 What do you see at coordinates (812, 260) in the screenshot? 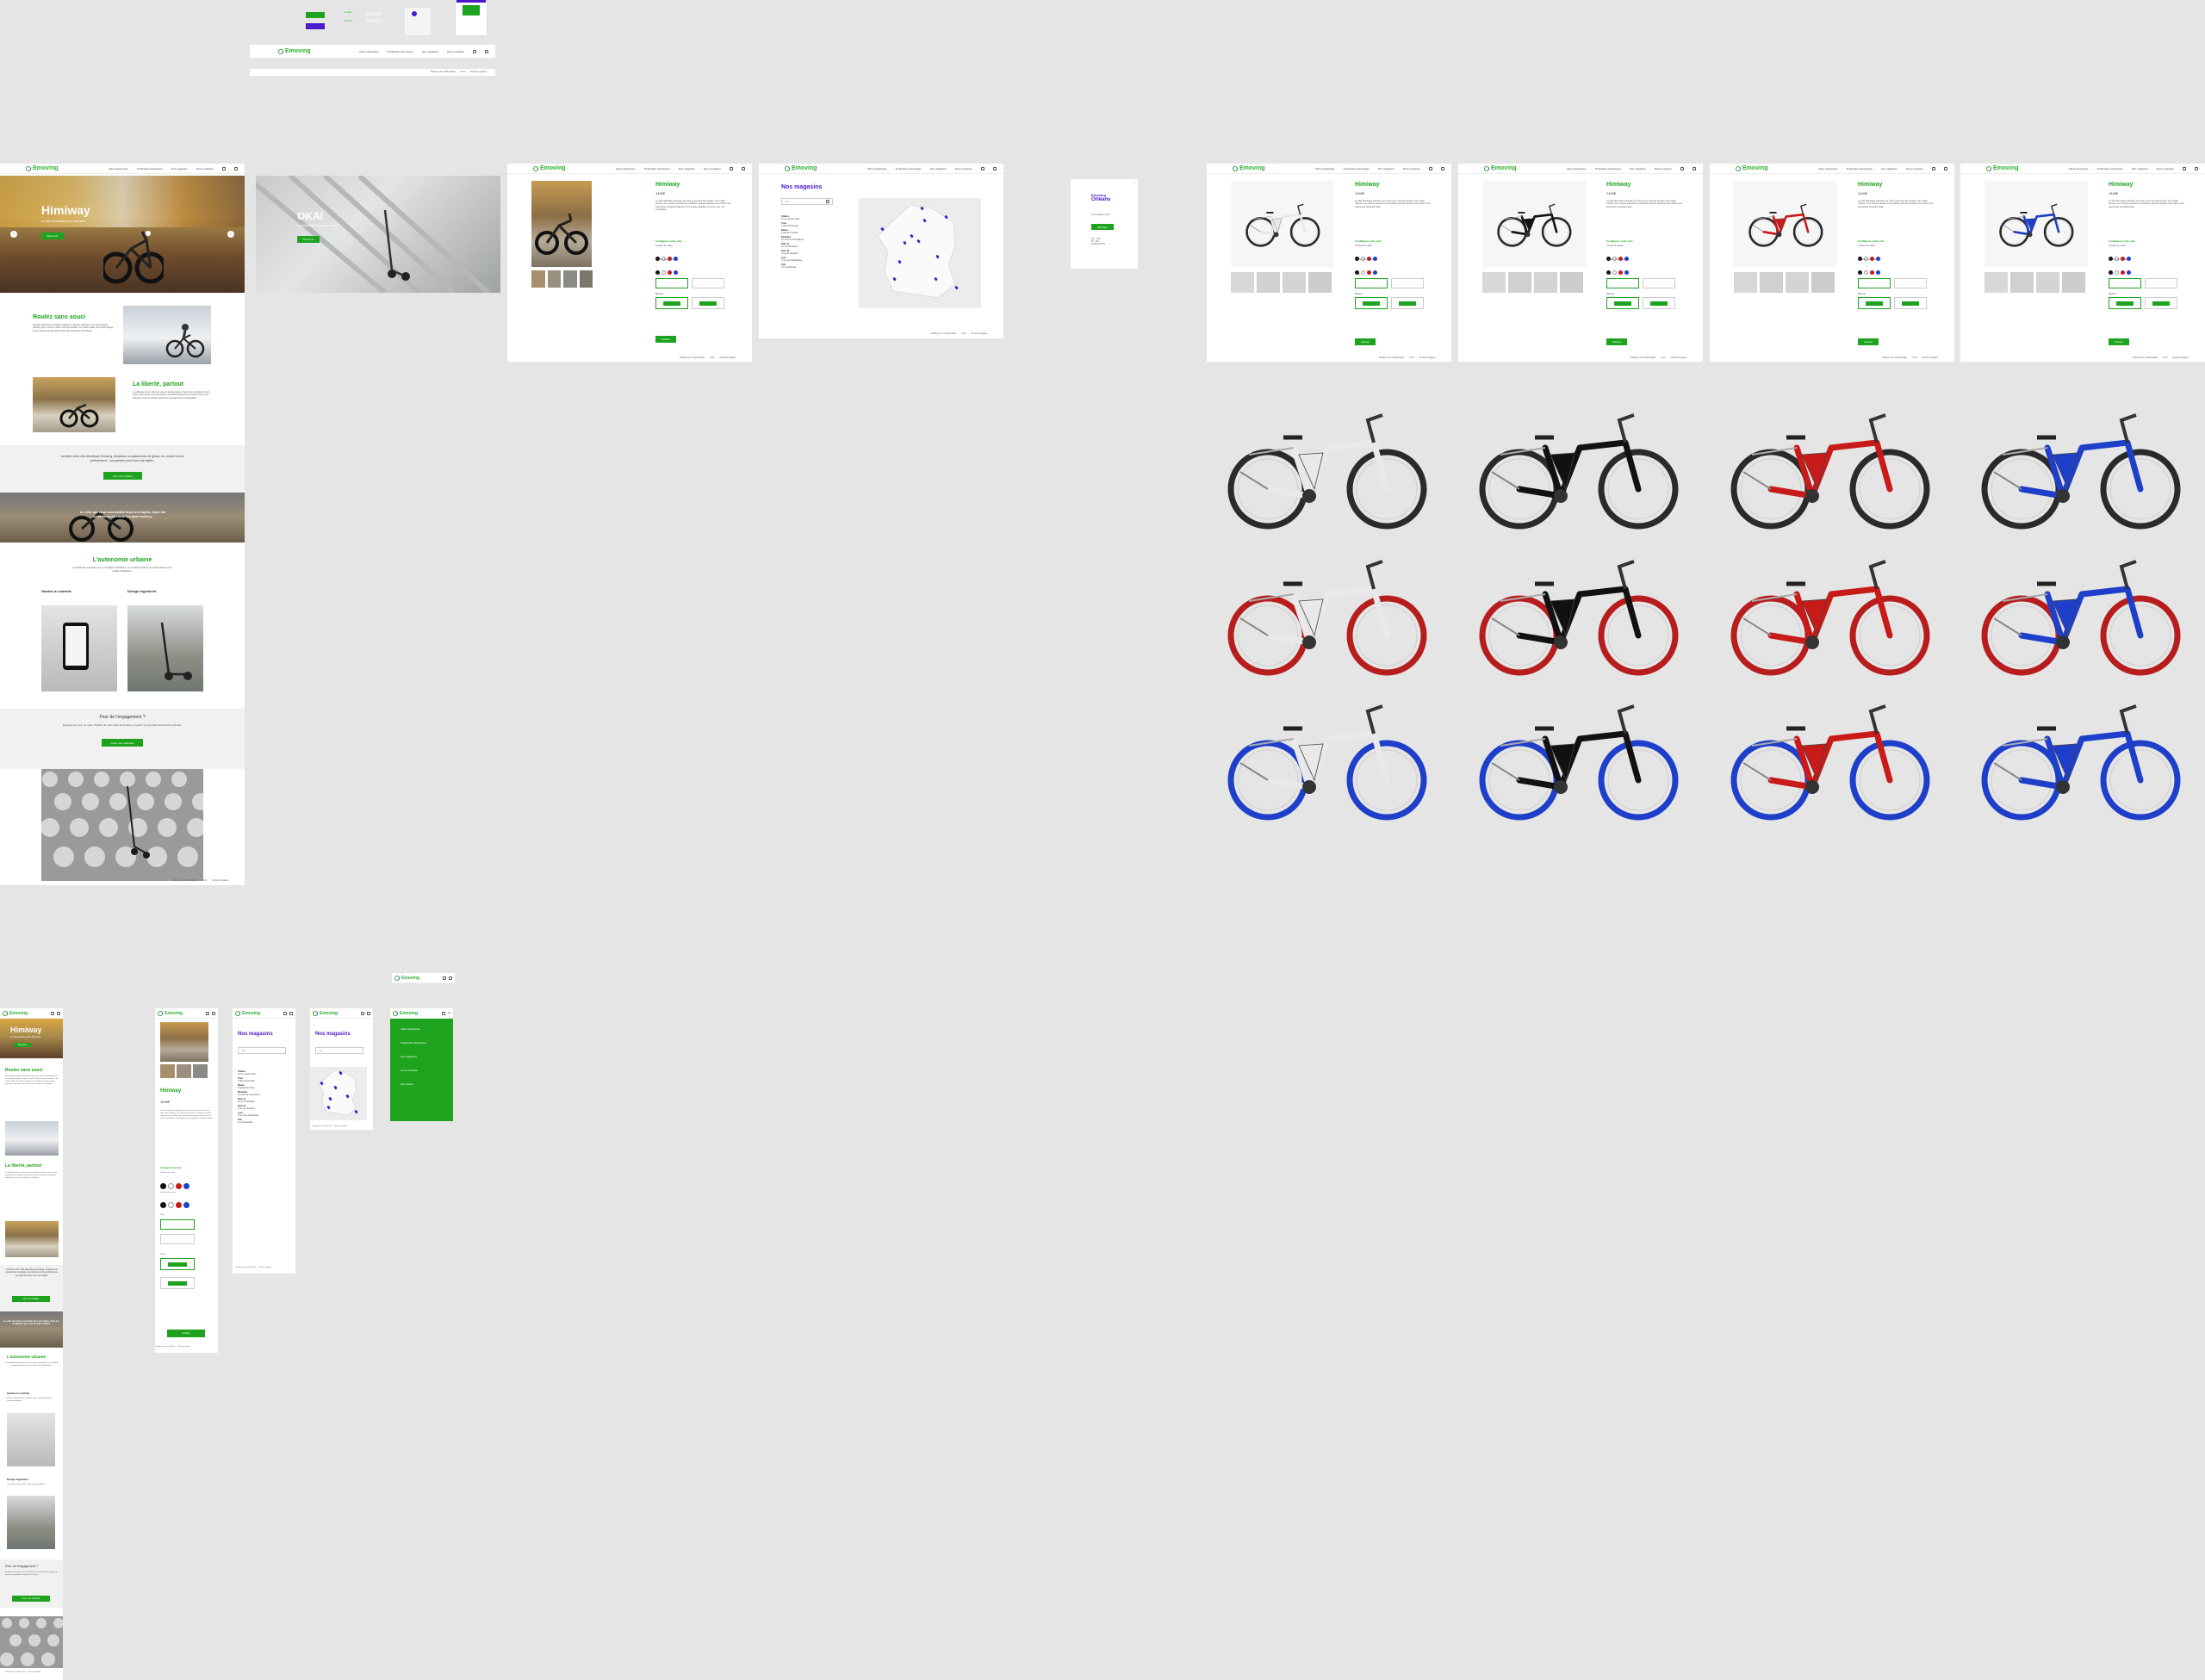
I see `list-item: Lyon 3 rue de la République` at bounding box center [812, 260].